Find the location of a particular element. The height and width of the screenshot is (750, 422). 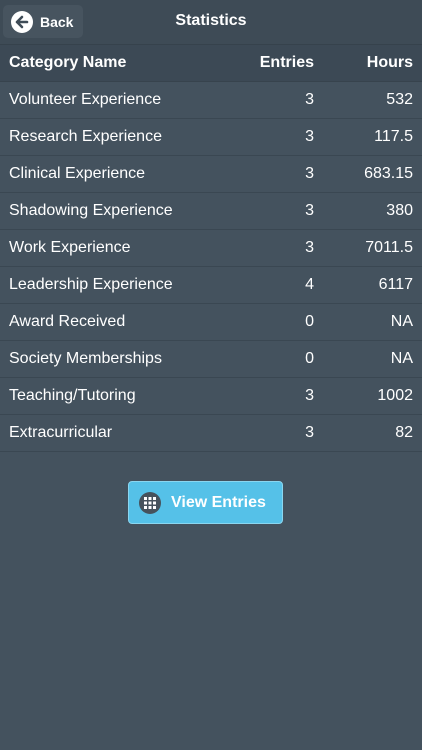

table-row: Volunteer Experience 3 532 is located at coordinates (211, 100).